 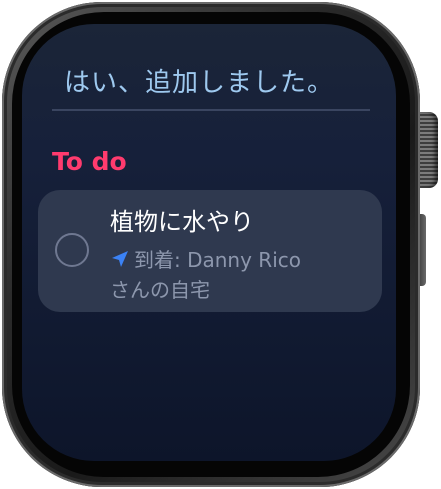 What do you see at coordinates (211, 110) in the screenshot?
I see `divider` at bounding box center [211, 110].